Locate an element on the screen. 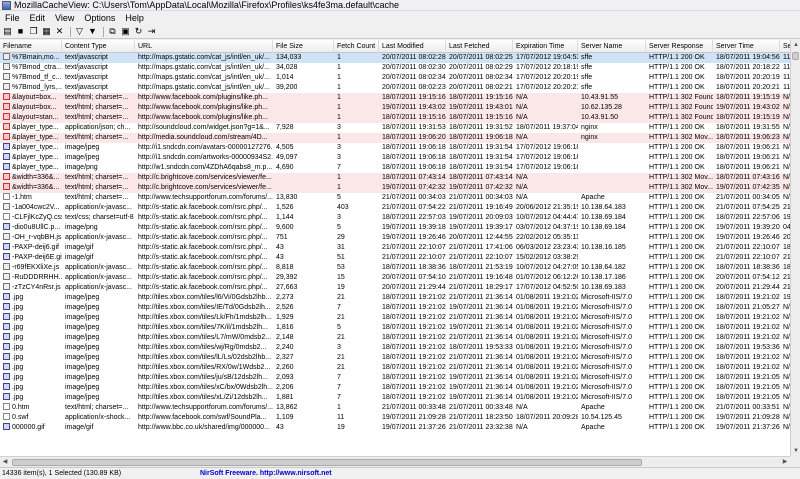 Image resolution: width=800 pixels, height=479 pixels. exit-icon: ⇥ is located at coordinates (151, 31).